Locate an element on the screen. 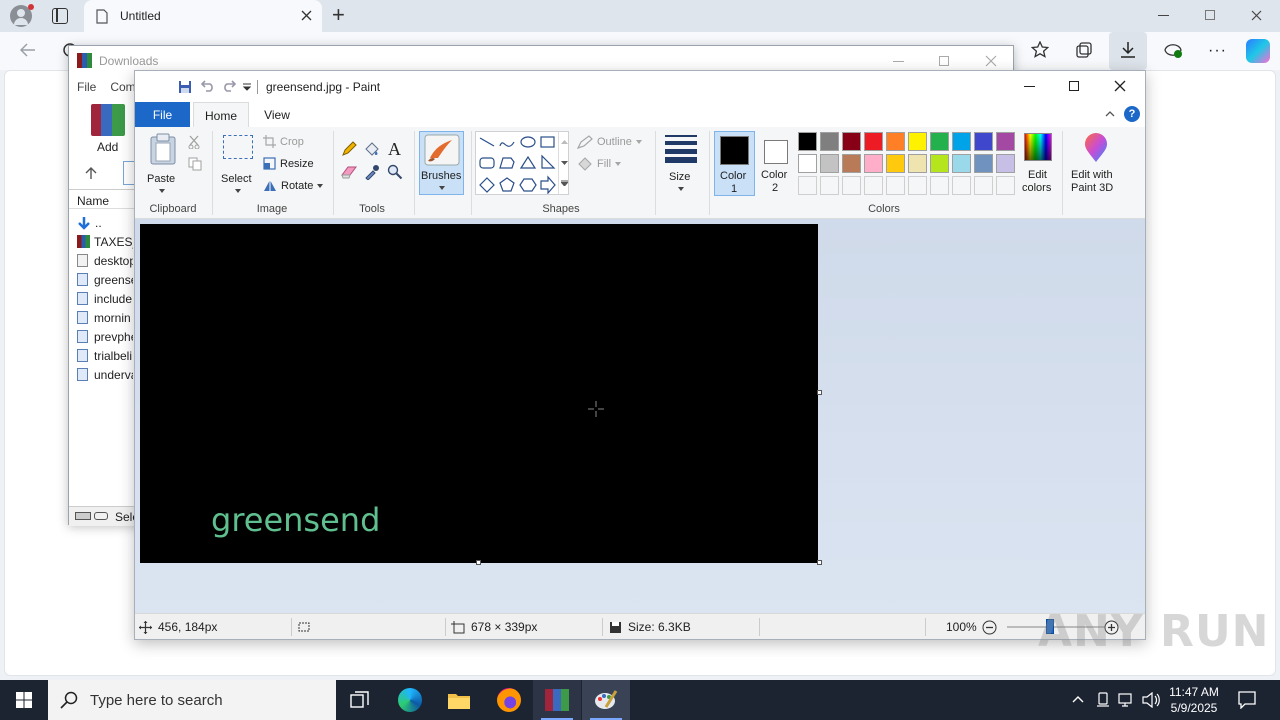  winrar-menu-commands: Com is located at coordinates (122, 87).